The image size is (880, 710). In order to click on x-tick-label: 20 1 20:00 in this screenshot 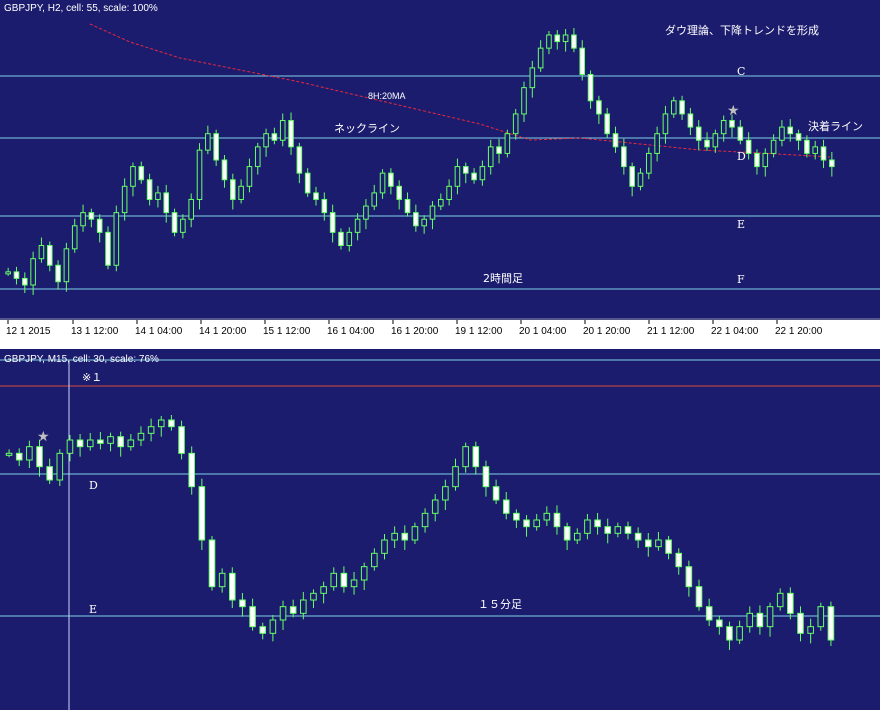, I will do `click(607, 331)`.